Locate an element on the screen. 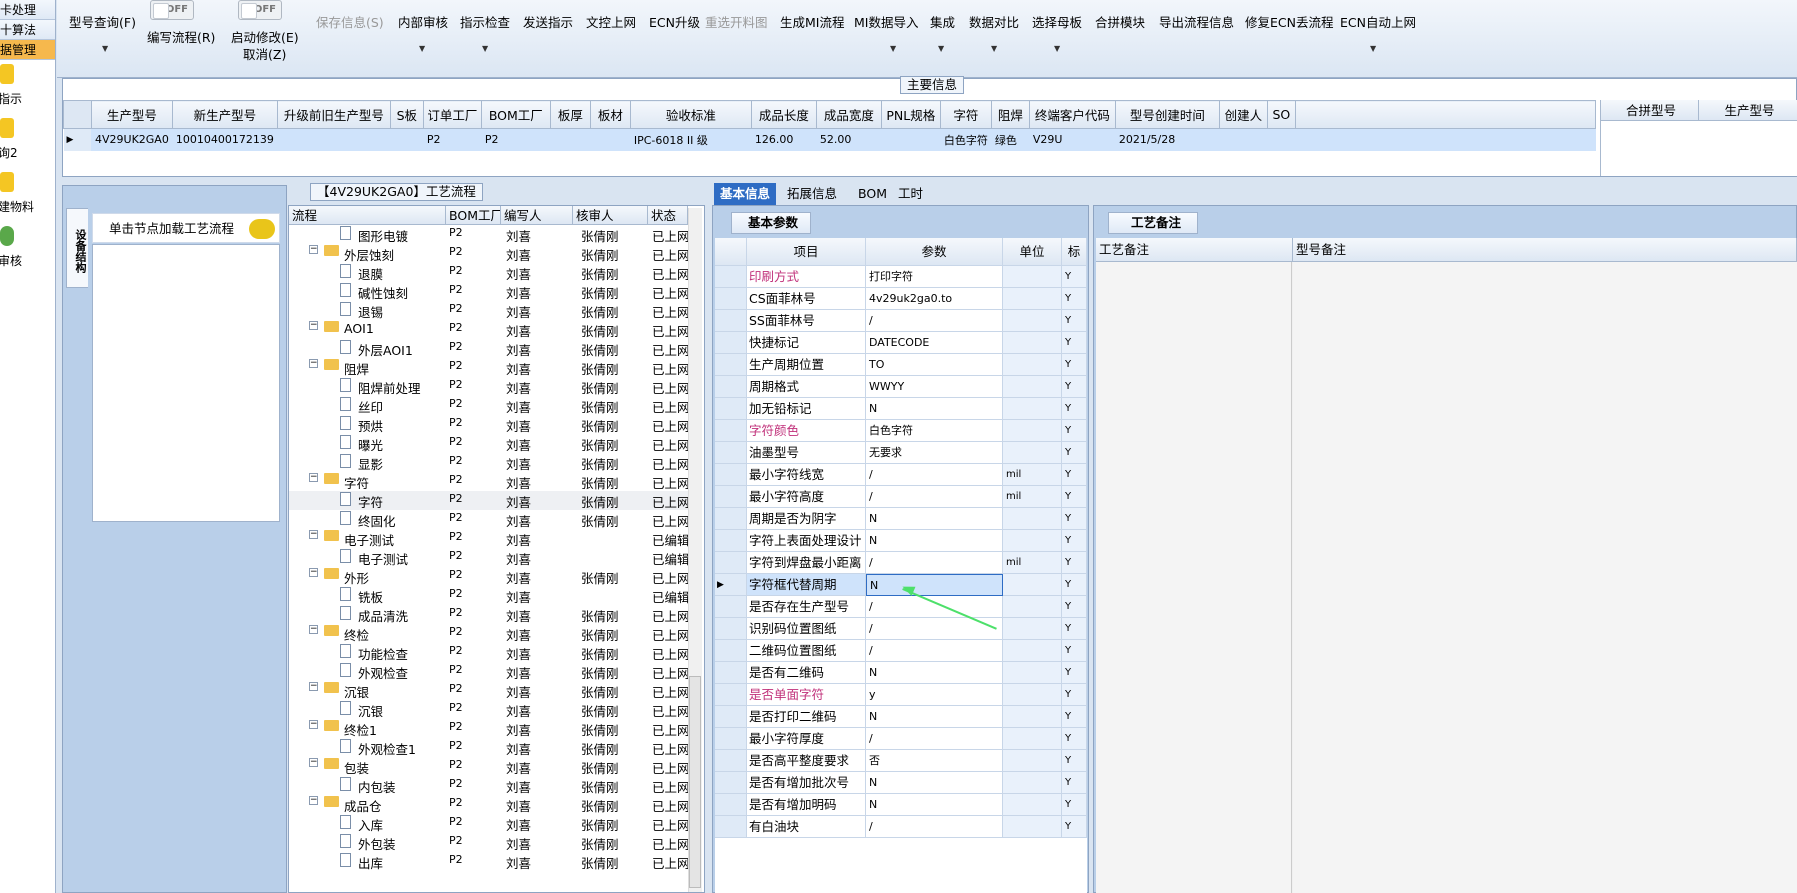 The width and height of the screenshot is (1797, 893). tree-row: 曝光 P2 刘喜 张倩刚 已上网 is located at coordinates (489, 443).